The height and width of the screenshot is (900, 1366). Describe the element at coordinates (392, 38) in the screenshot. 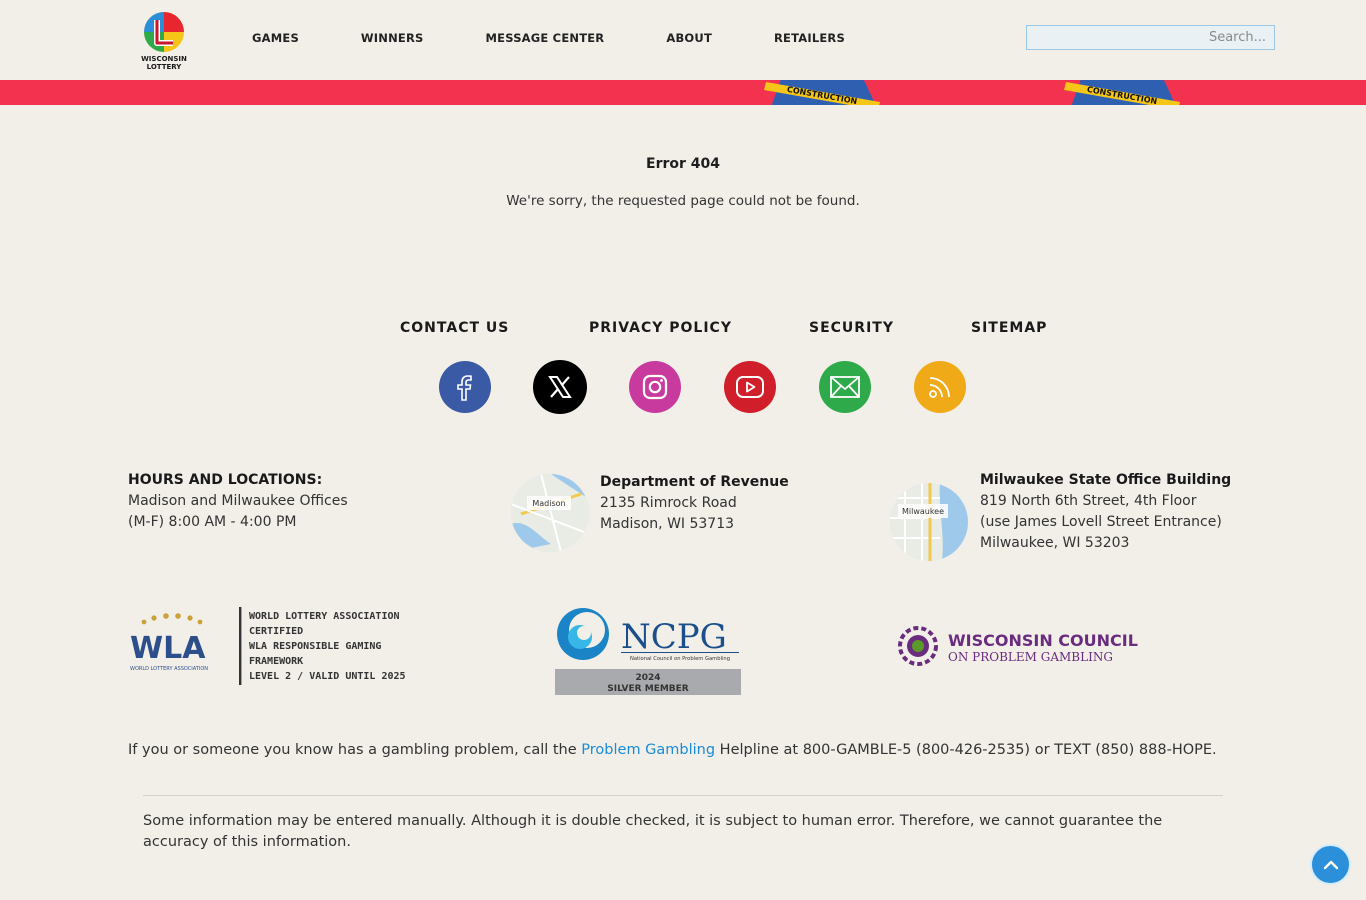

I see `nav-winners: WINNERS` at that location.